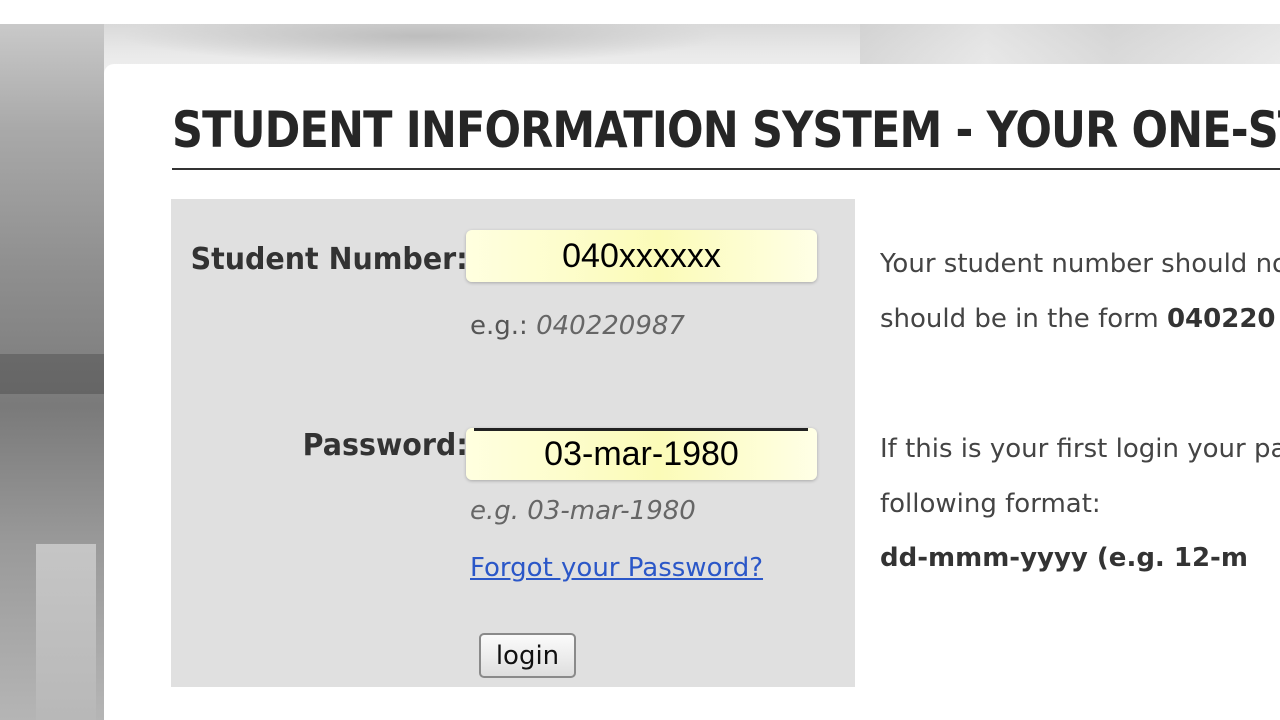 The width and height of the screenshot is (1280, 720). Describe the element at coordinates (329, 259) in the screenshot. I see `student-number-label: Student Number:` at that location.